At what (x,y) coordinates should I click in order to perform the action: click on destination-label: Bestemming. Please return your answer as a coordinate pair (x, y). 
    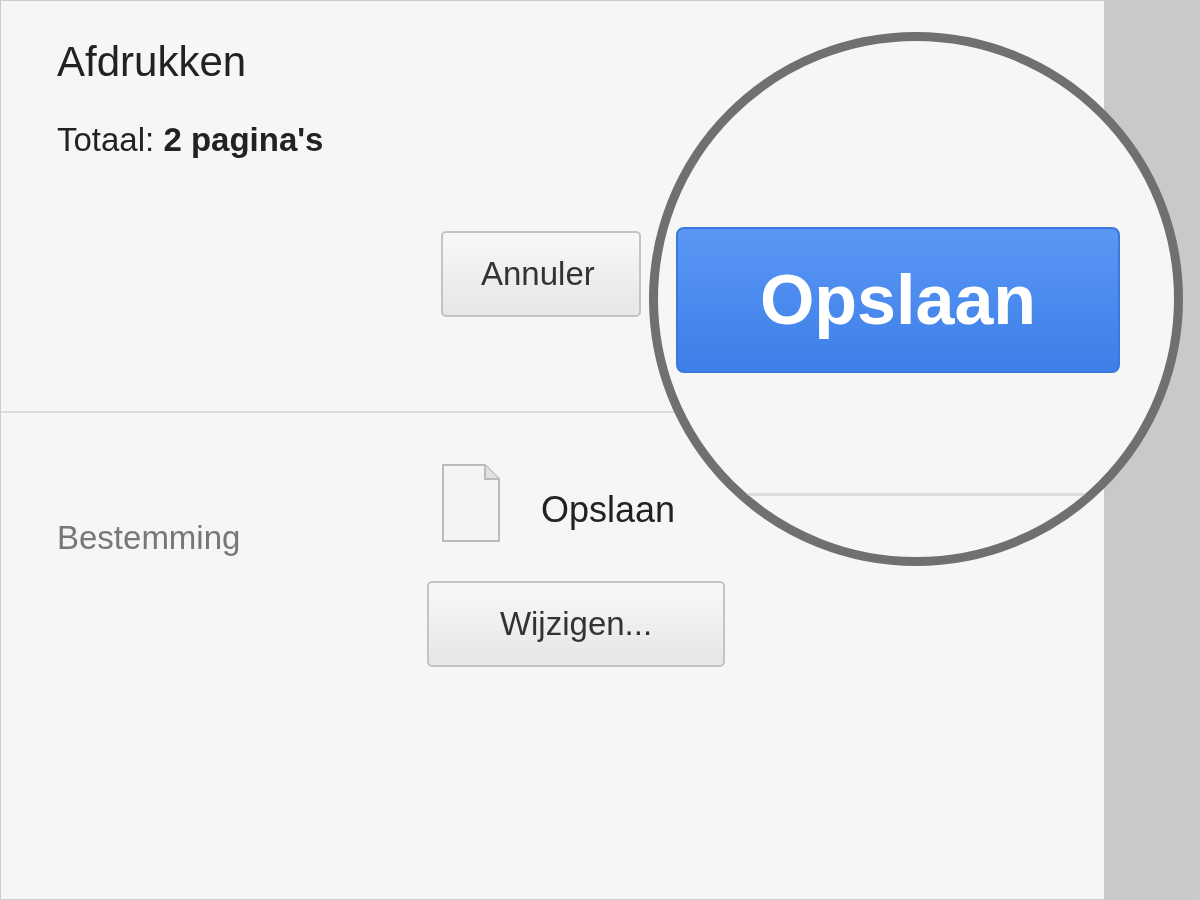
    Looking at the image, I should click on (149, 538).